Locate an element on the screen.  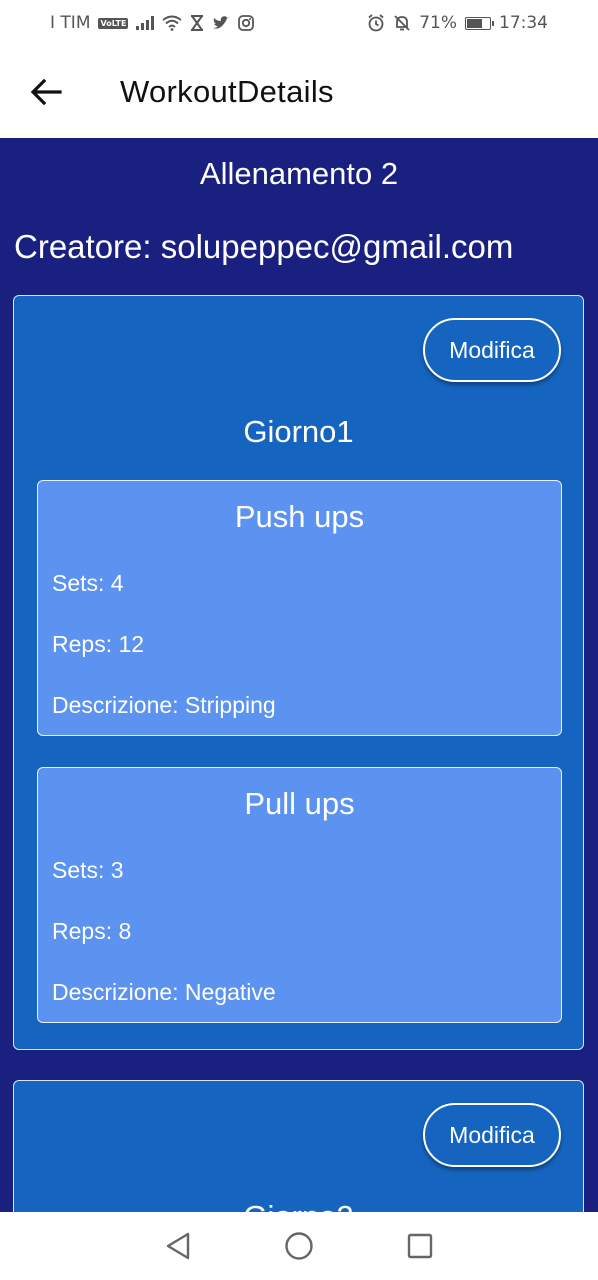
volte-badge: VoLTE is located at coordinates (113, 23).